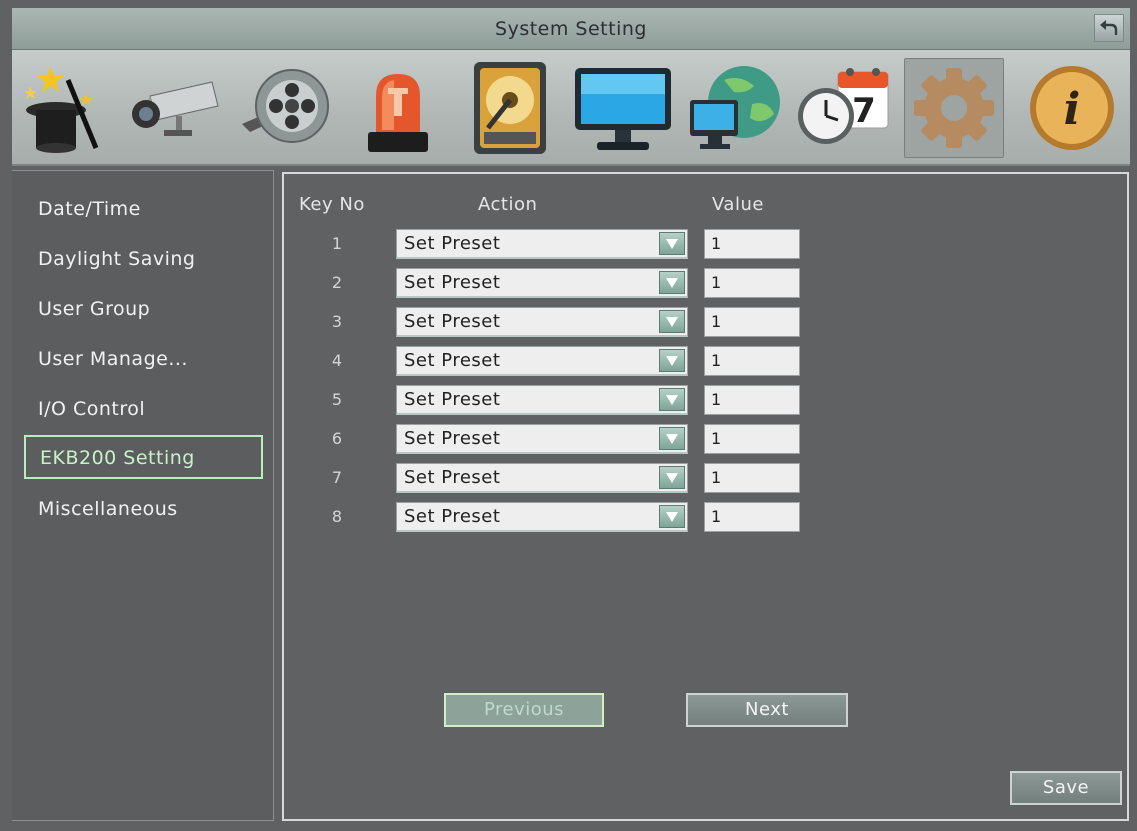  Describe the element at coordinates (117, 259) in the screenshot. I see `sidebar-item-daylight-saving: Daylight Saving` at that location.